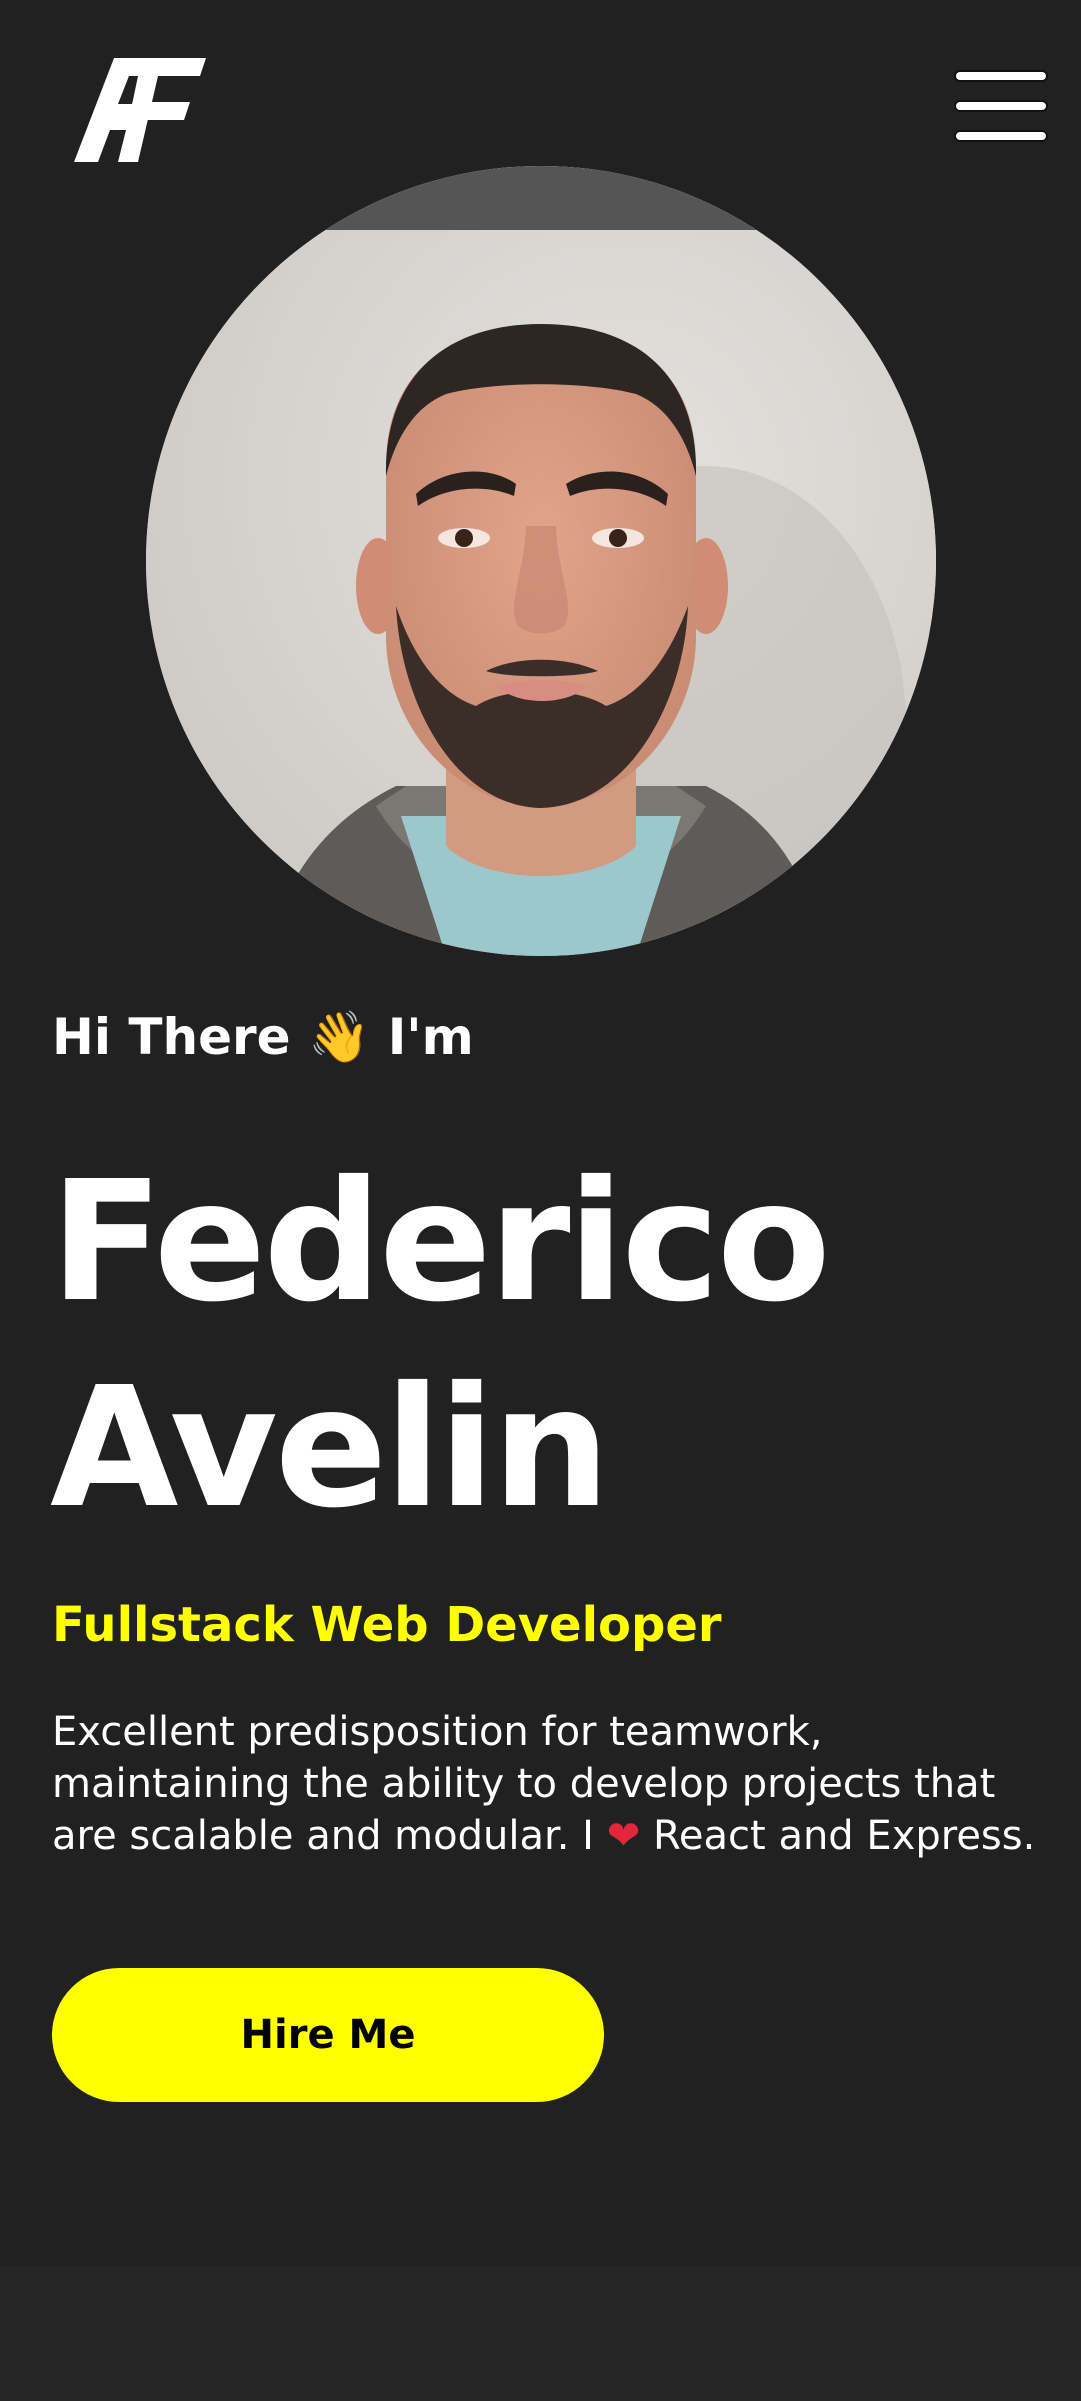  Describe the element at coordinates (540, 2333) in the screenshot. I see `footer-band` at that location.